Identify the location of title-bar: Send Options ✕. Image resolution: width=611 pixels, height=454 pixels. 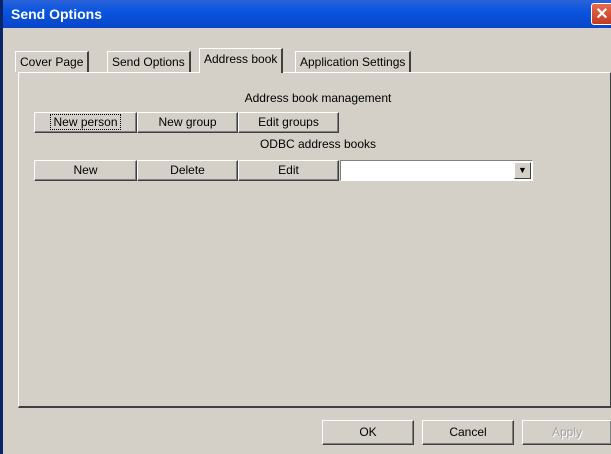
(307, 14).